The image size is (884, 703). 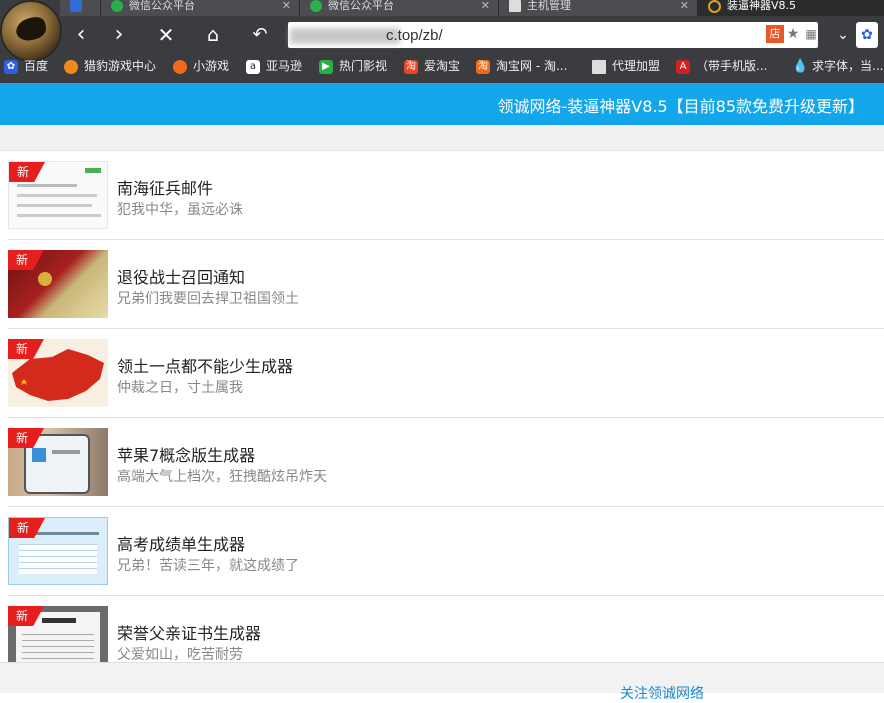 What do you see at coordinates (165, 188) in the screenshot?
I see `item-title: 南海征兵邮件` at bounding box center [165, 188].